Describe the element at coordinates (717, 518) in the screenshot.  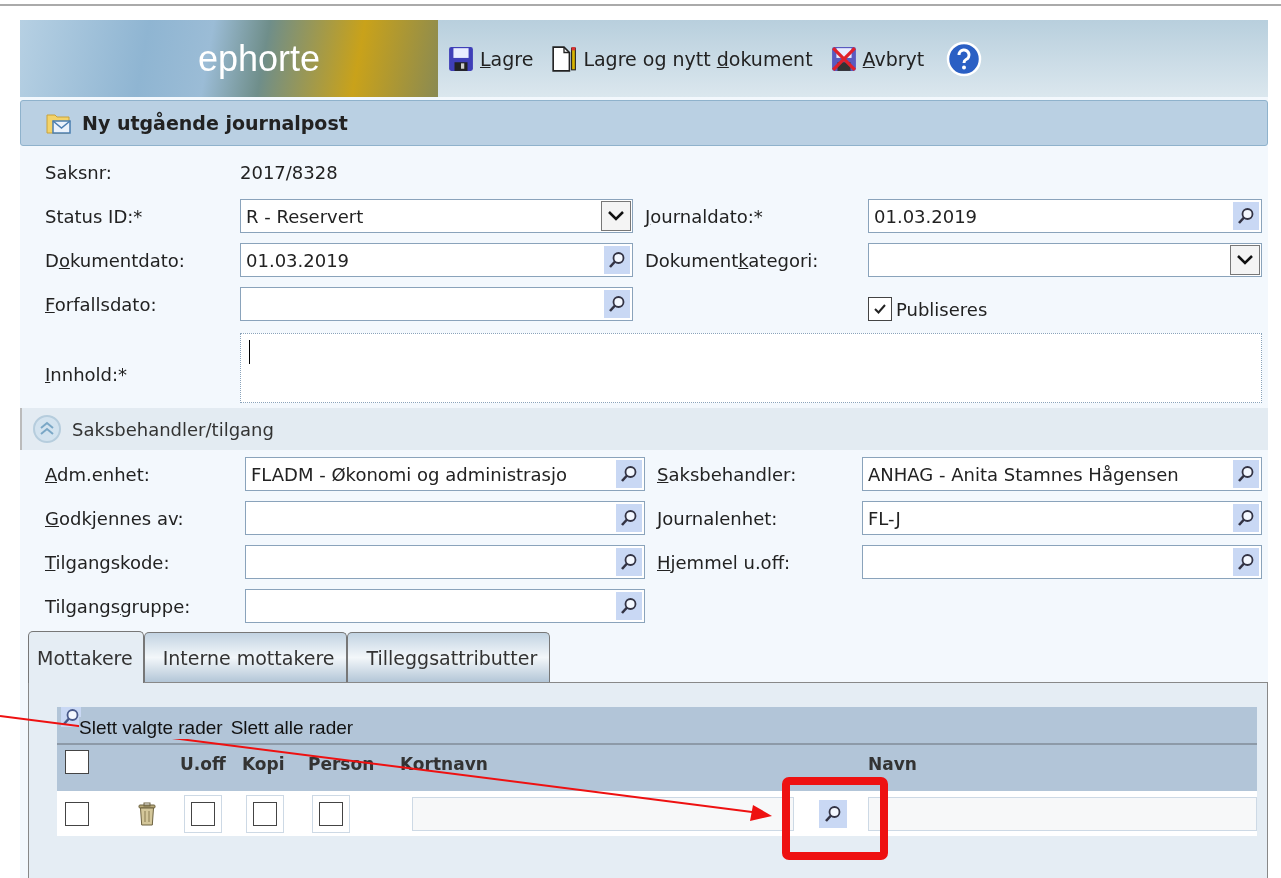
I see `field-label: Journalenhet:` at that location.